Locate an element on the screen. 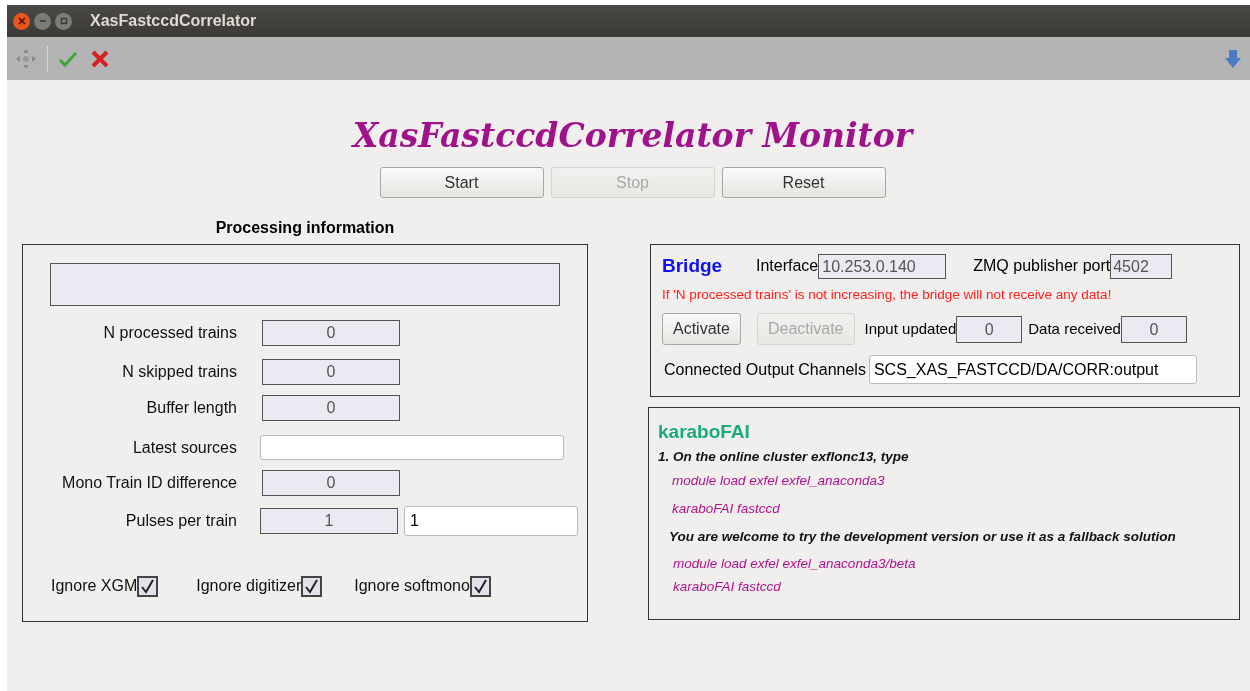  karabofai-title: karaboFAI is located at coordinates (704, 432).